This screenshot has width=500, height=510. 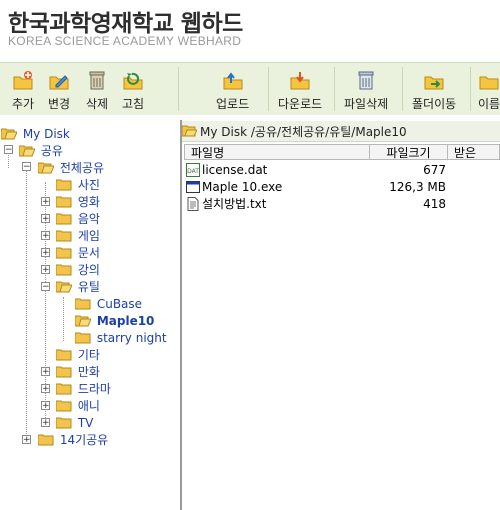 I want to click on file-delete-icon, so click(x=366, y=80).